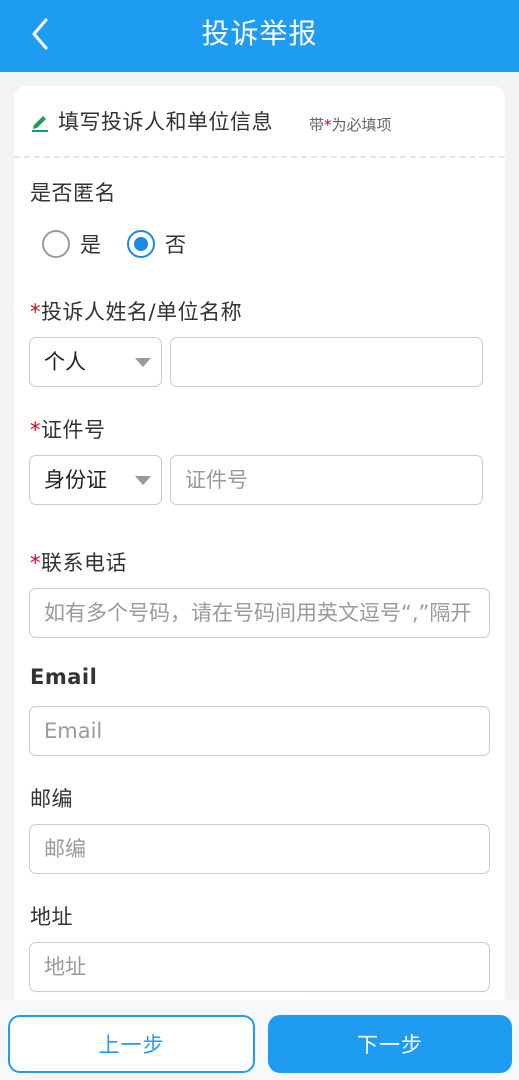 This screenshot has height=1080, width=519. What do you see at coordinates (51, 917) in the screenshot?
I see `address-label: 地址` at bounding box center [51, 917].